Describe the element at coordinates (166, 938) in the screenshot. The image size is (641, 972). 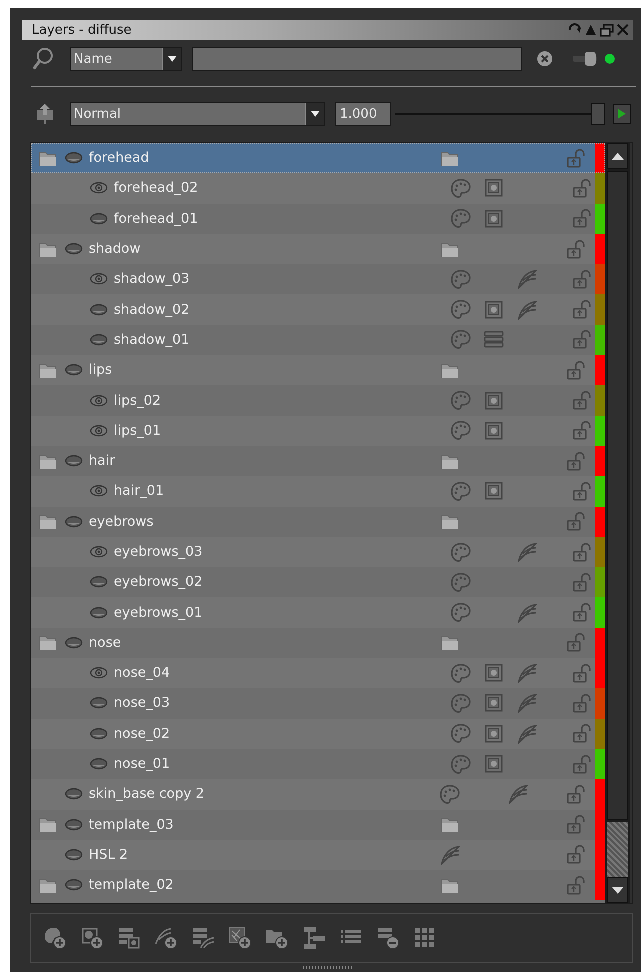
I see `new-effect-icon` at that location.